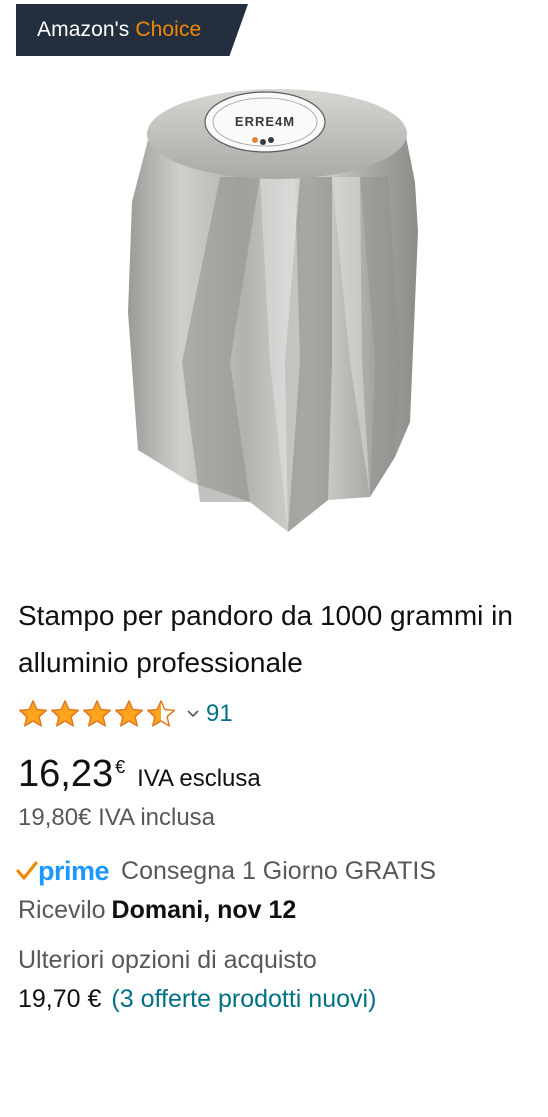 This screenshot has width=548, height=1117. I want to click on price-inclusive: 19,80€ IVA inclusa, so click(117, 817).